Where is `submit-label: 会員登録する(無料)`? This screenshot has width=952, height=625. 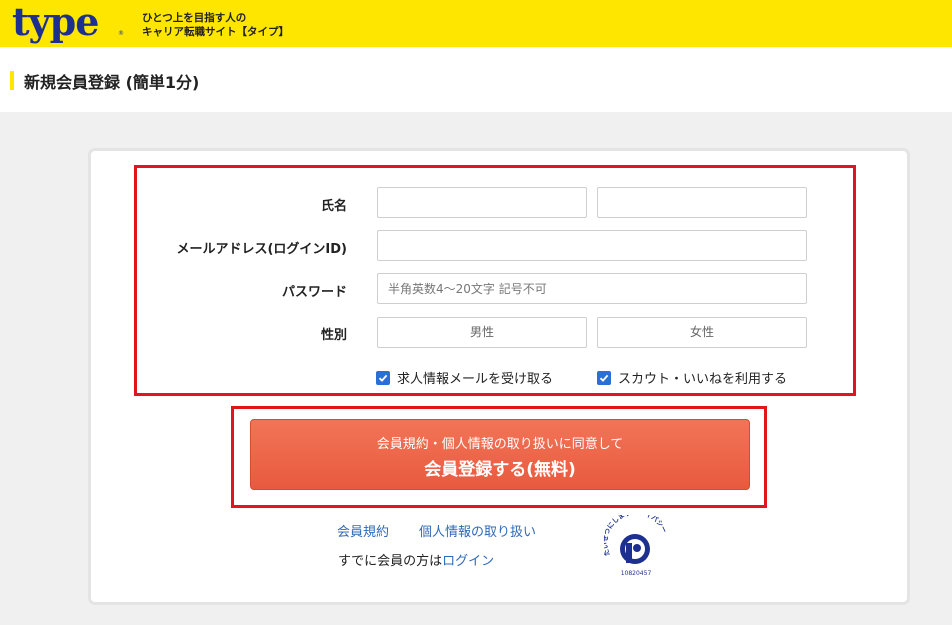
submit-label: 会員登録する(無料) is located at coordinates (500, 470).